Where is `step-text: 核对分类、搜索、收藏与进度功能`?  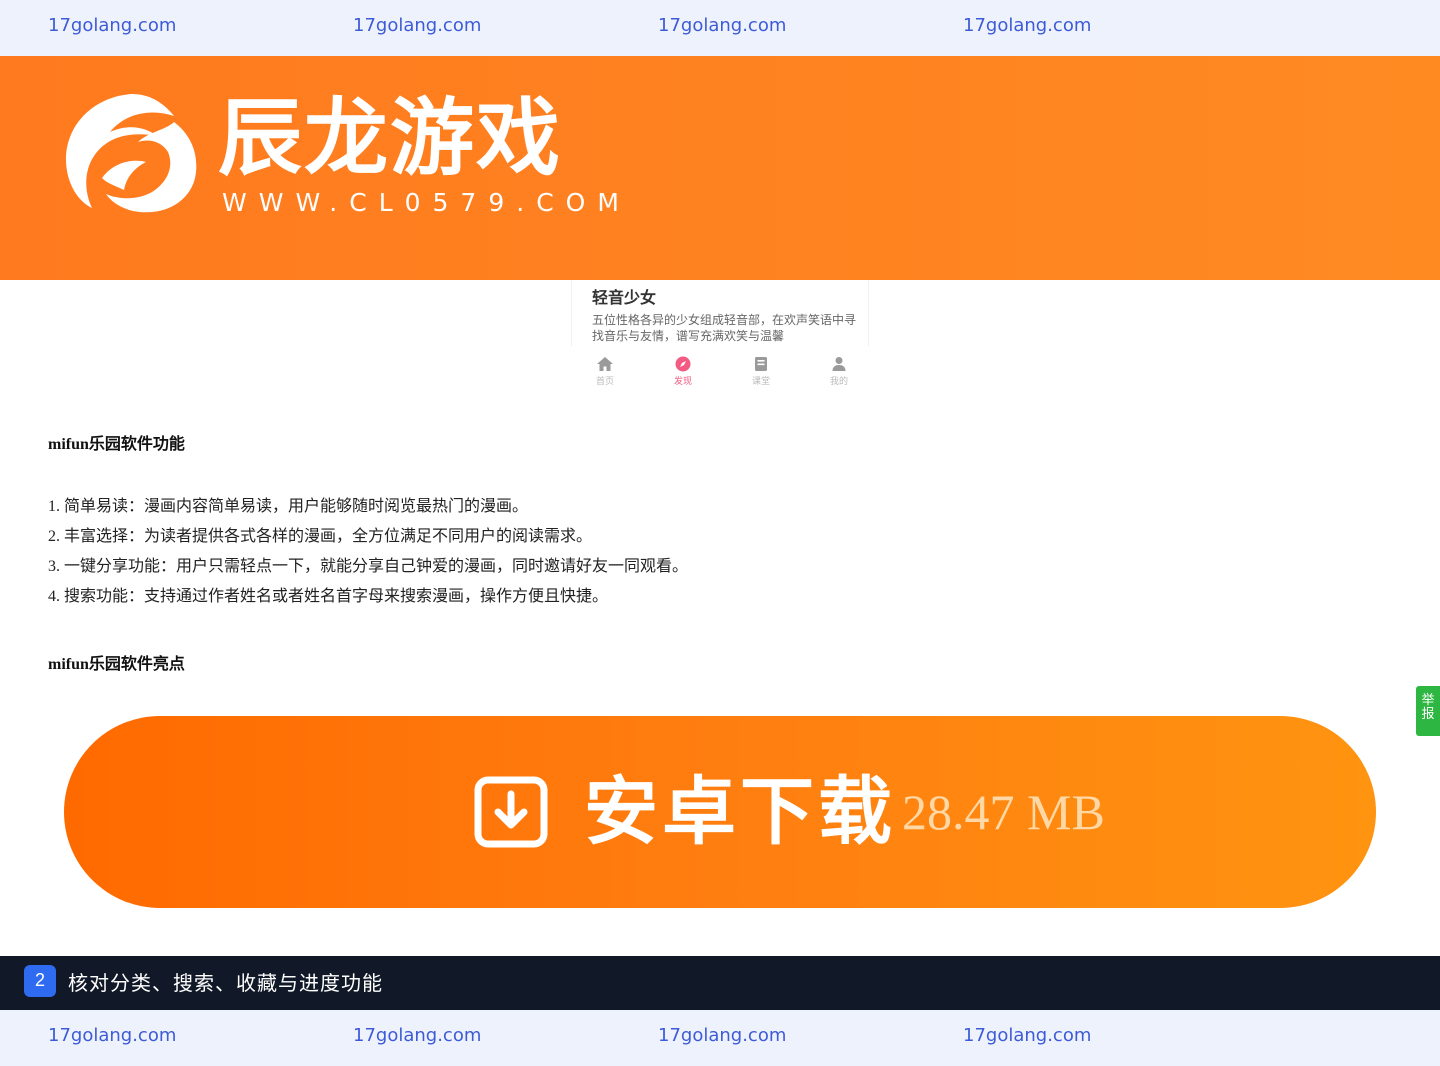 step-text: 核对分类、搜索、收藏与进度功能 is located at coordinates (225, 983).